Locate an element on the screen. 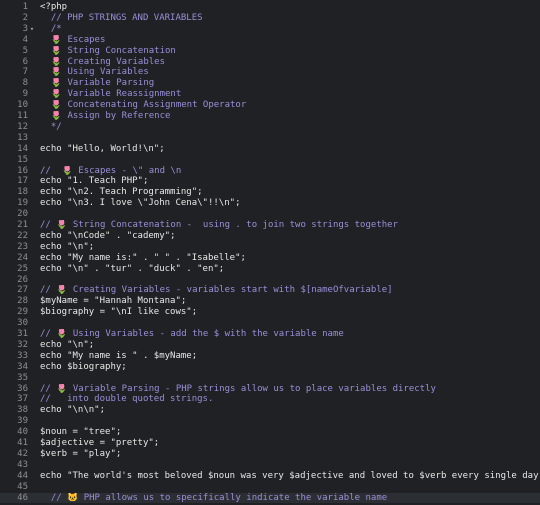 The image size is (540, 505). code-text: <?php is located at coordinates (54, 7).